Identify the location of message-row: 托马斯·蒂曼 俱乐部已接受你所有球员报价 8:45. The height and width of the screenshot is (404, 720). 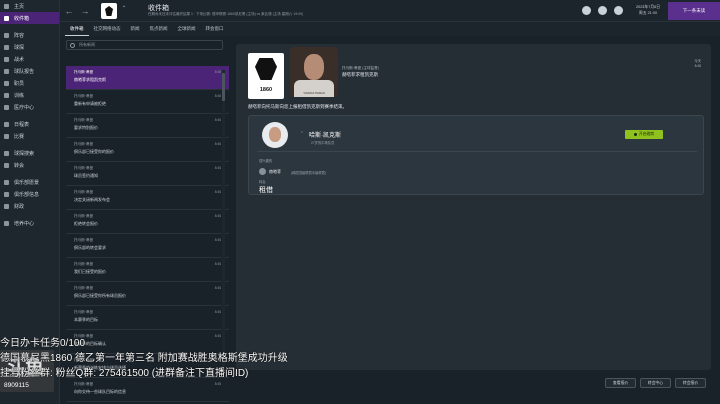
(147, 294).